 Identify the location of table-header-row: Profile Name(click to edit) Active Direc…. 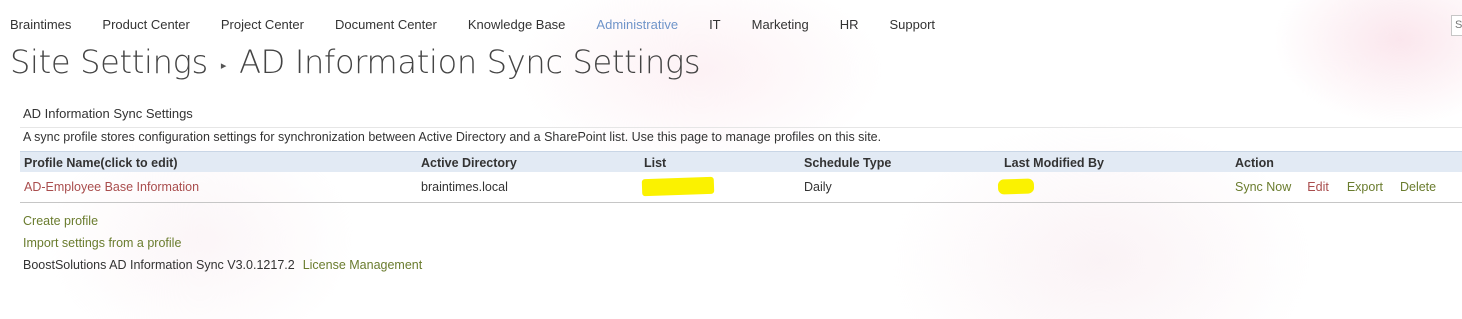
(741, 161).